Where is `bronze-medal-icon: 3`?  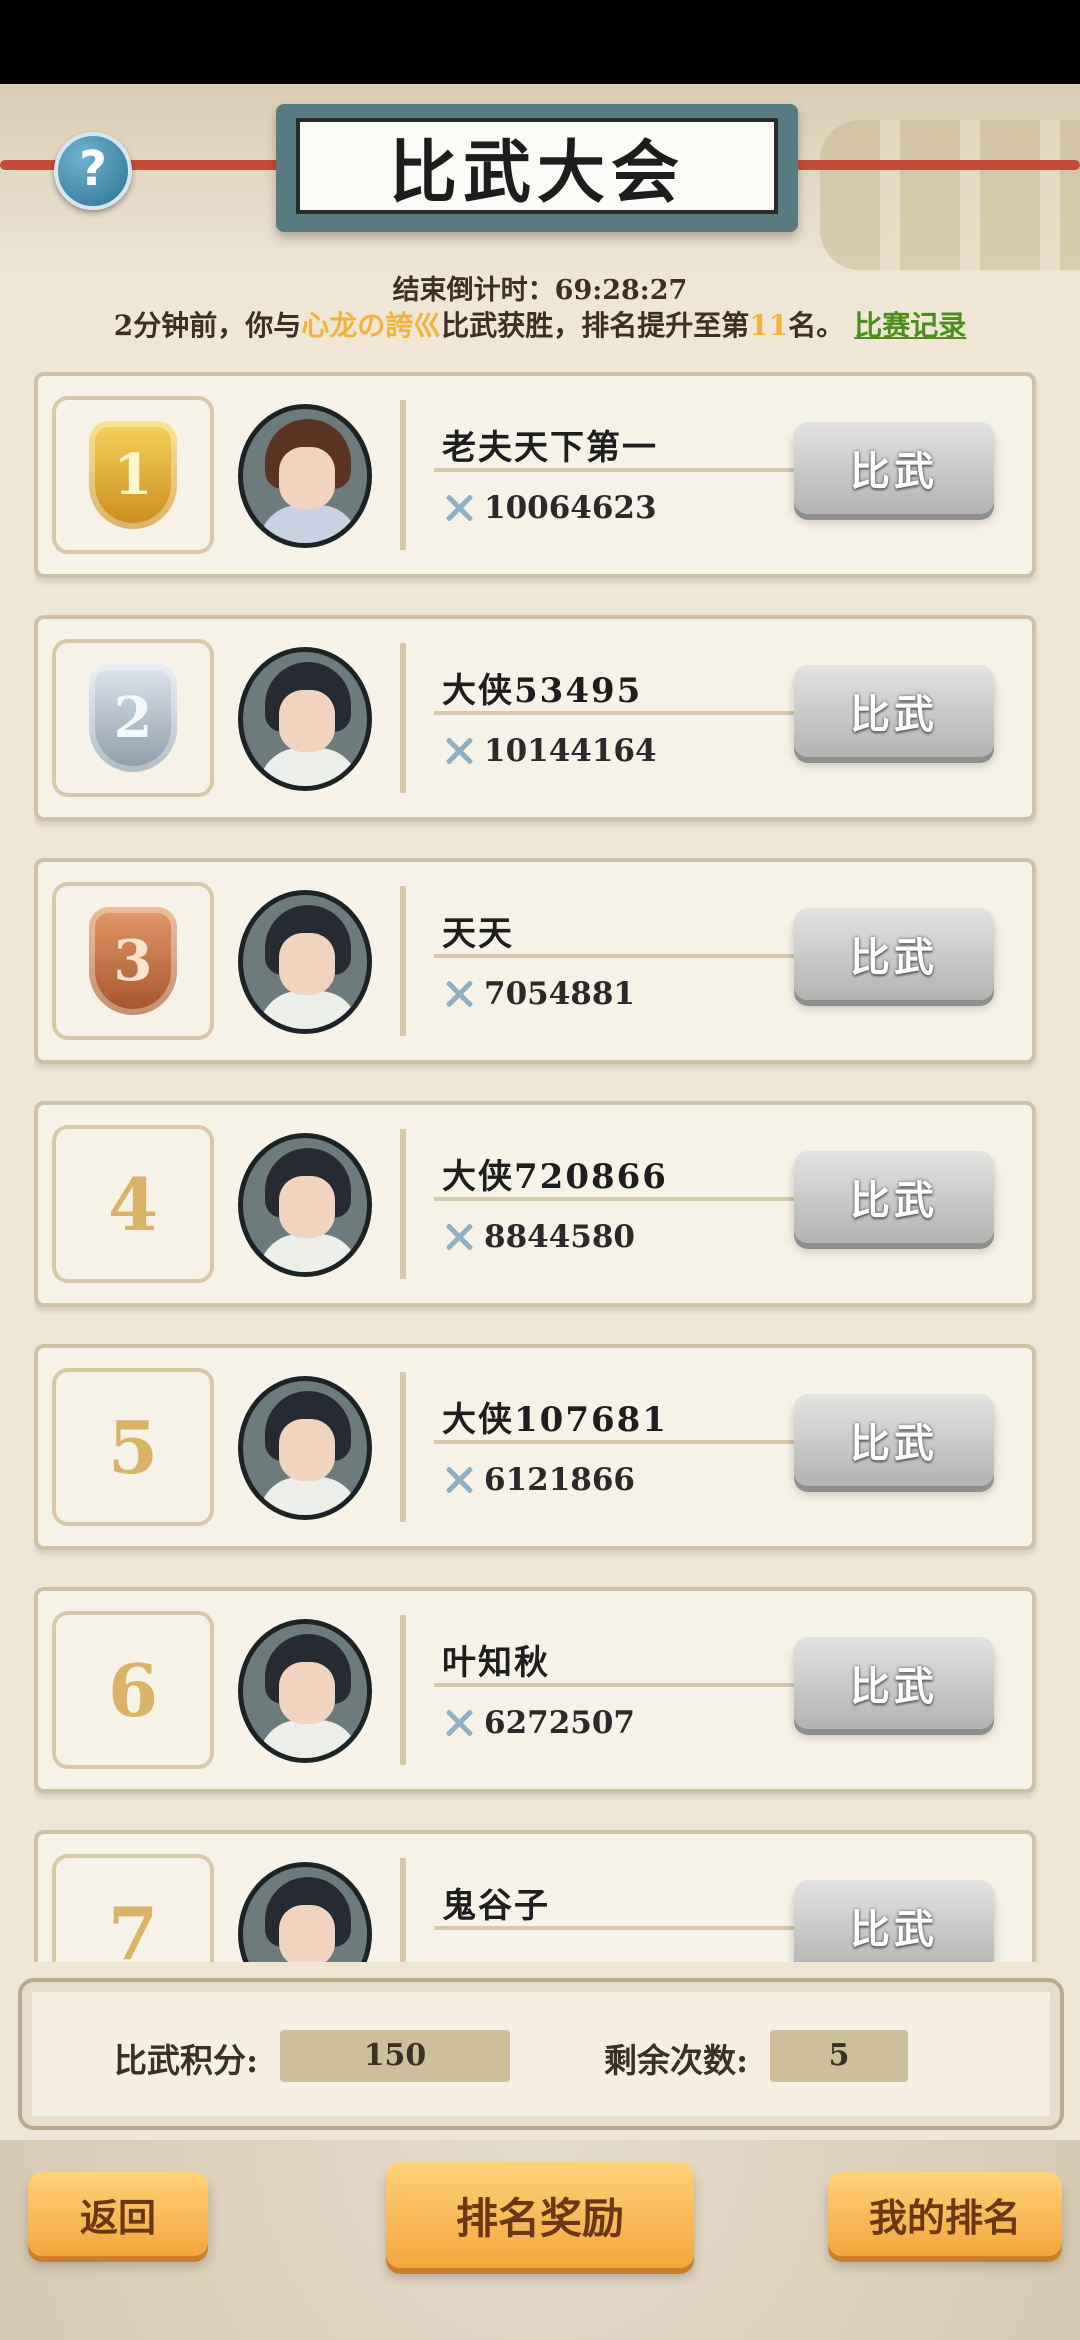
bronze-medal-icon: 3 is located at coordinates (133, 961).